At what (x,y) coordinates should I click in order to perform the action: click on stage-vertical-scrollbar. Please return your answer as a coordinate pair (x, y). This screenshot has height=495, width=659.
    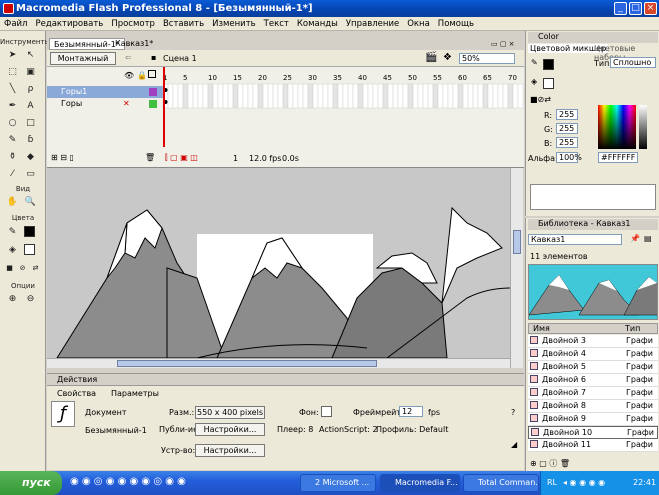
    Looking at the image, I should click on (516, 268).